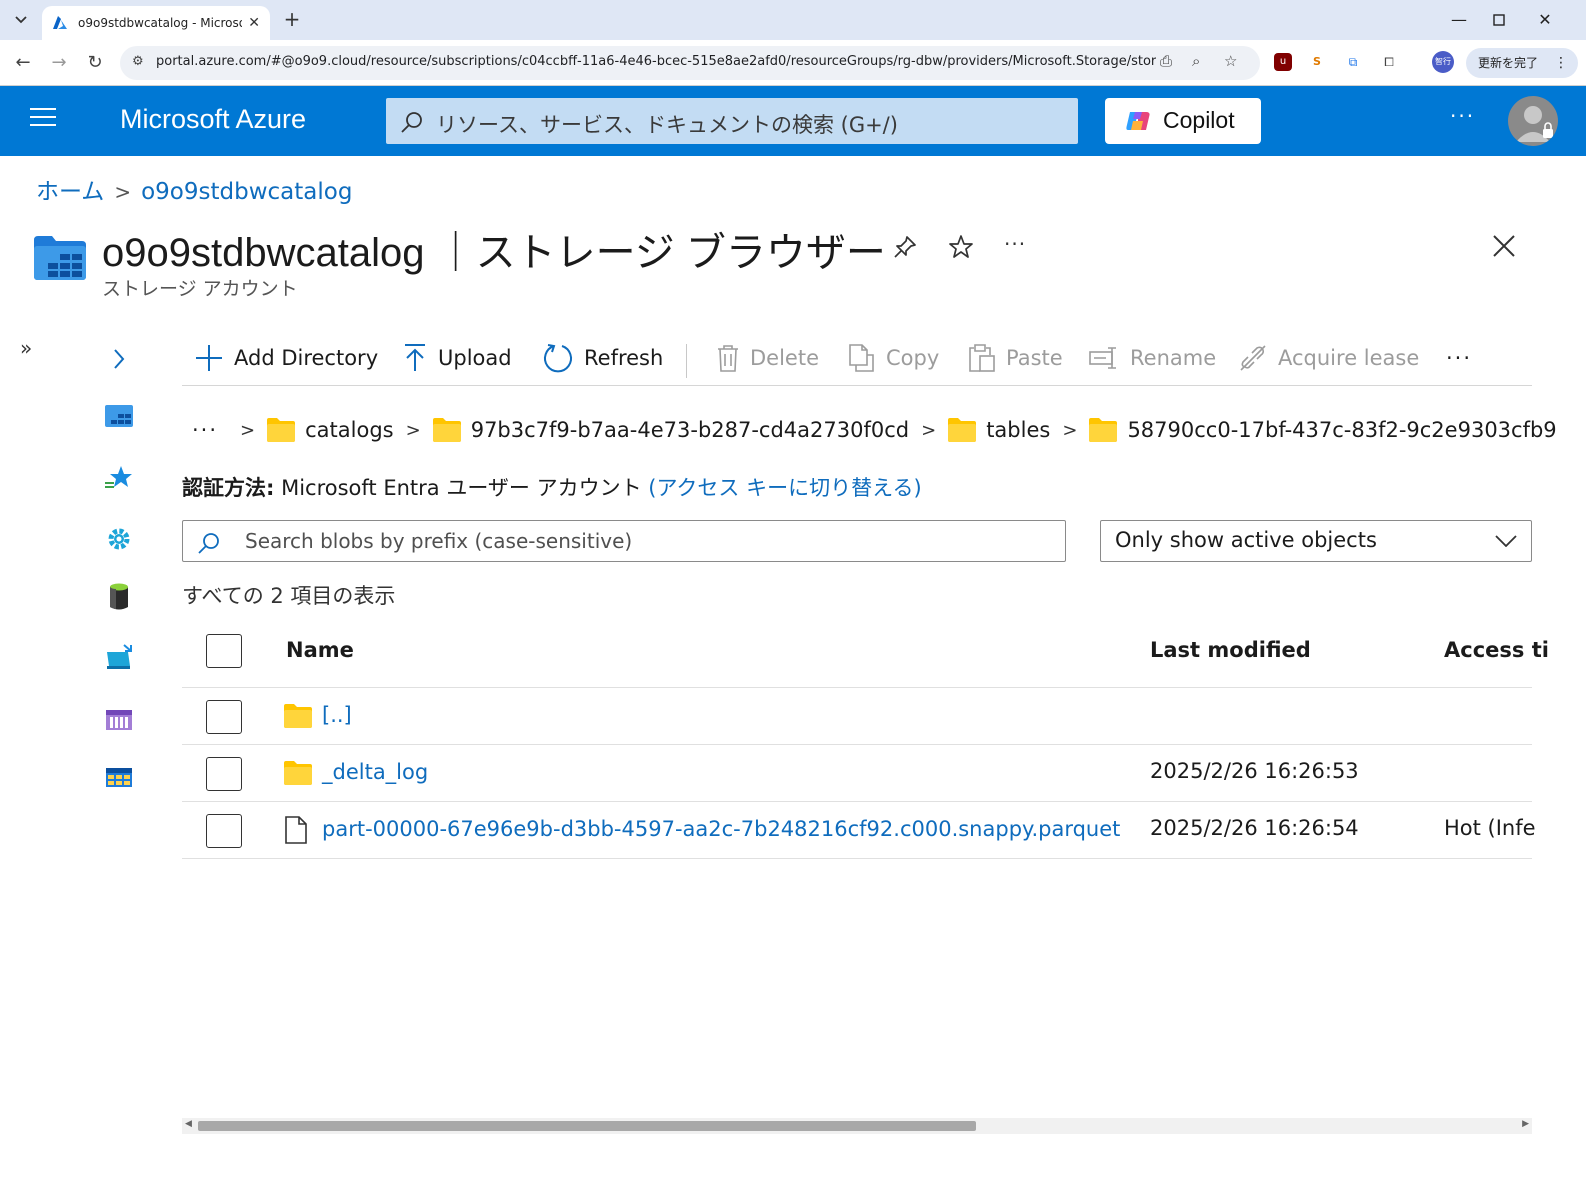  I want to click on last-modified-cell: 2025/2/26 16:26:54, so click(1254, 828).